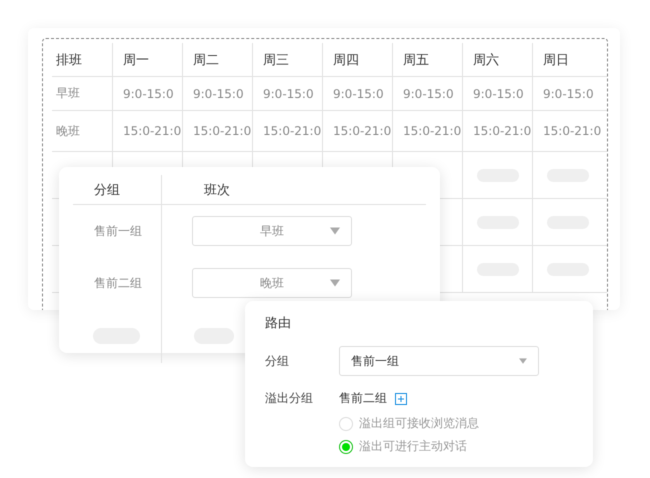  Describe the element at coordinates (413, 446) in the screenshot. I see `option-label: 溢出可进行主动对话` at that location.